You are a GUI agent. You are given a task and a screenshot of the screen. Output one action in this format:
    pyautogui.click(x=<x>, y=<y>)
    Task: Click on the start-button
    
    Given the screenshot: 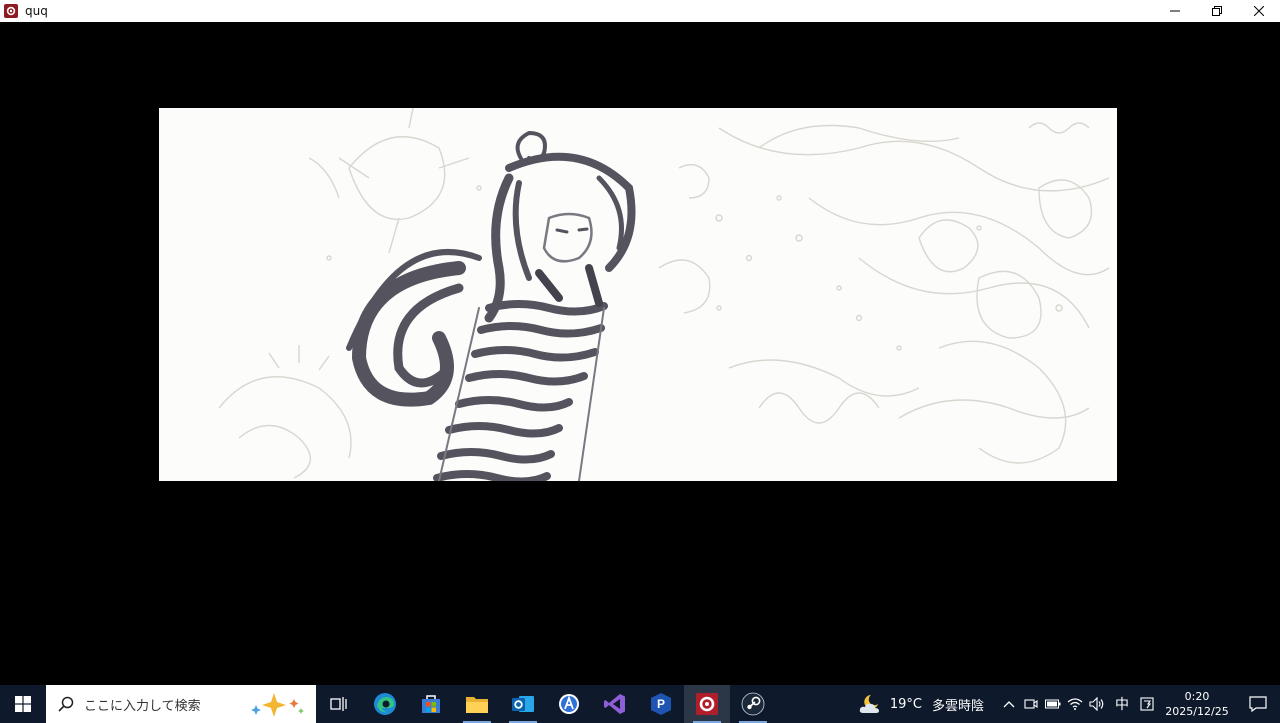 What is the action you would take?
    pyautogui.click(x=23, y=704)
    